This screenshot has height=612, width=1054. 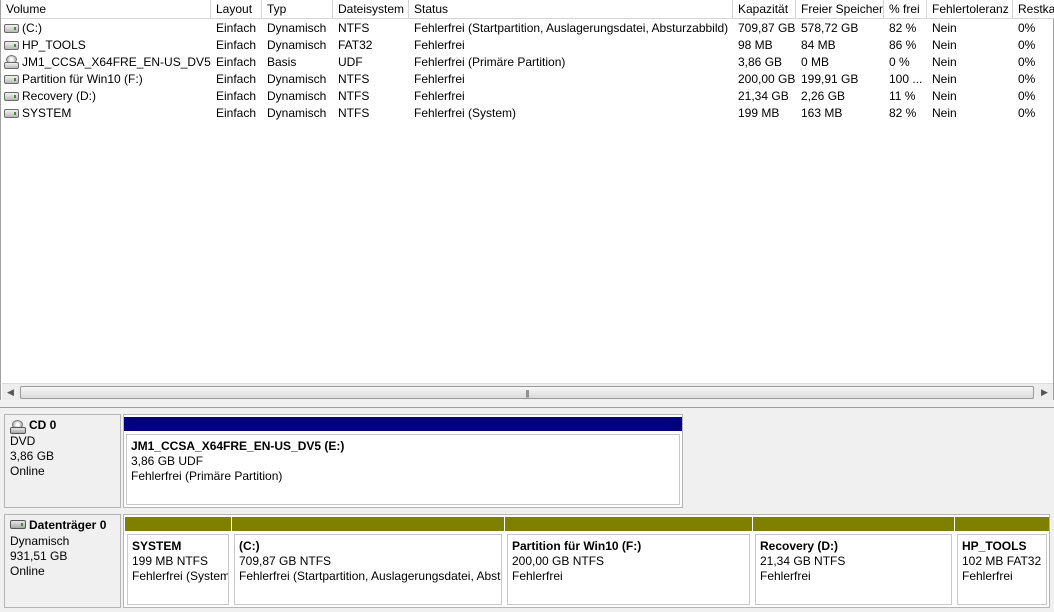 What do you see at coordinates (905, 9) in the screenshot?
I see `column-header-prozent-frei: % frei` at bounding box center [905, 9].